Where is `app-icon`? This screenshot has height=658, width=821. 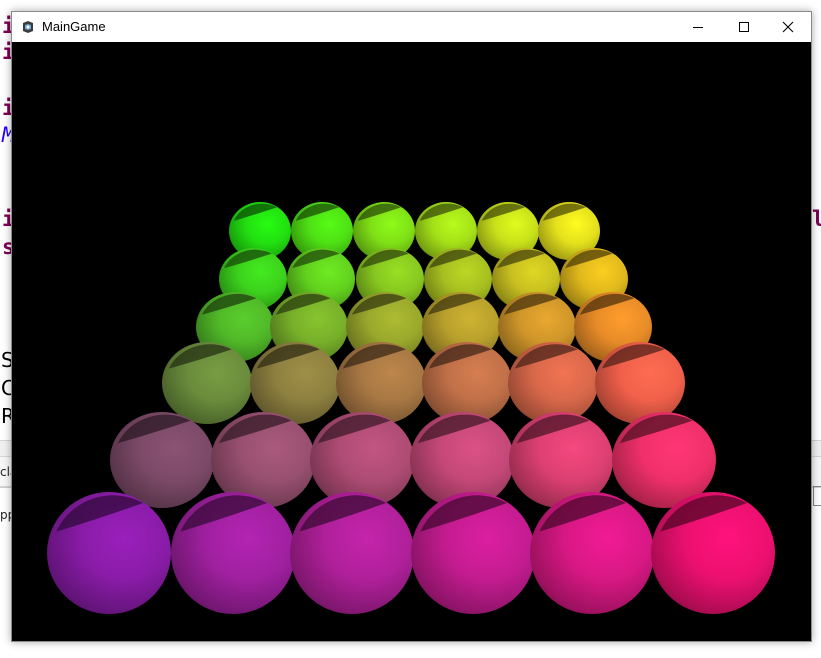
app-icon is located at coordinates (28, 27).